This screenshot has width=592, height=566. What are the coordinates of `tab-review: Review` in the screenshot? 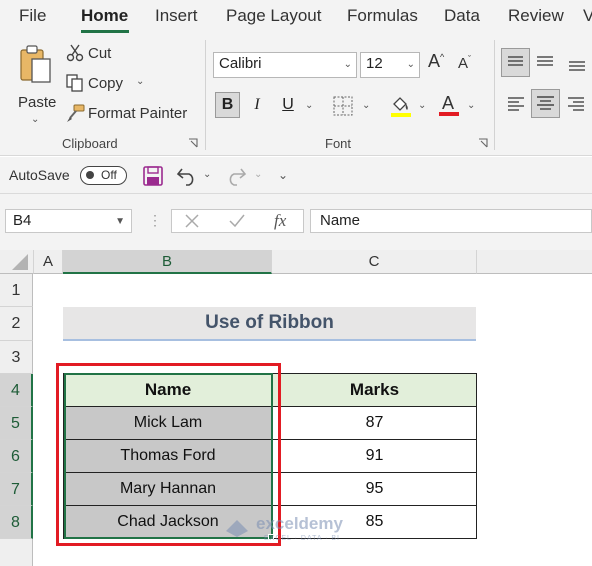 It's located at (536, 16).